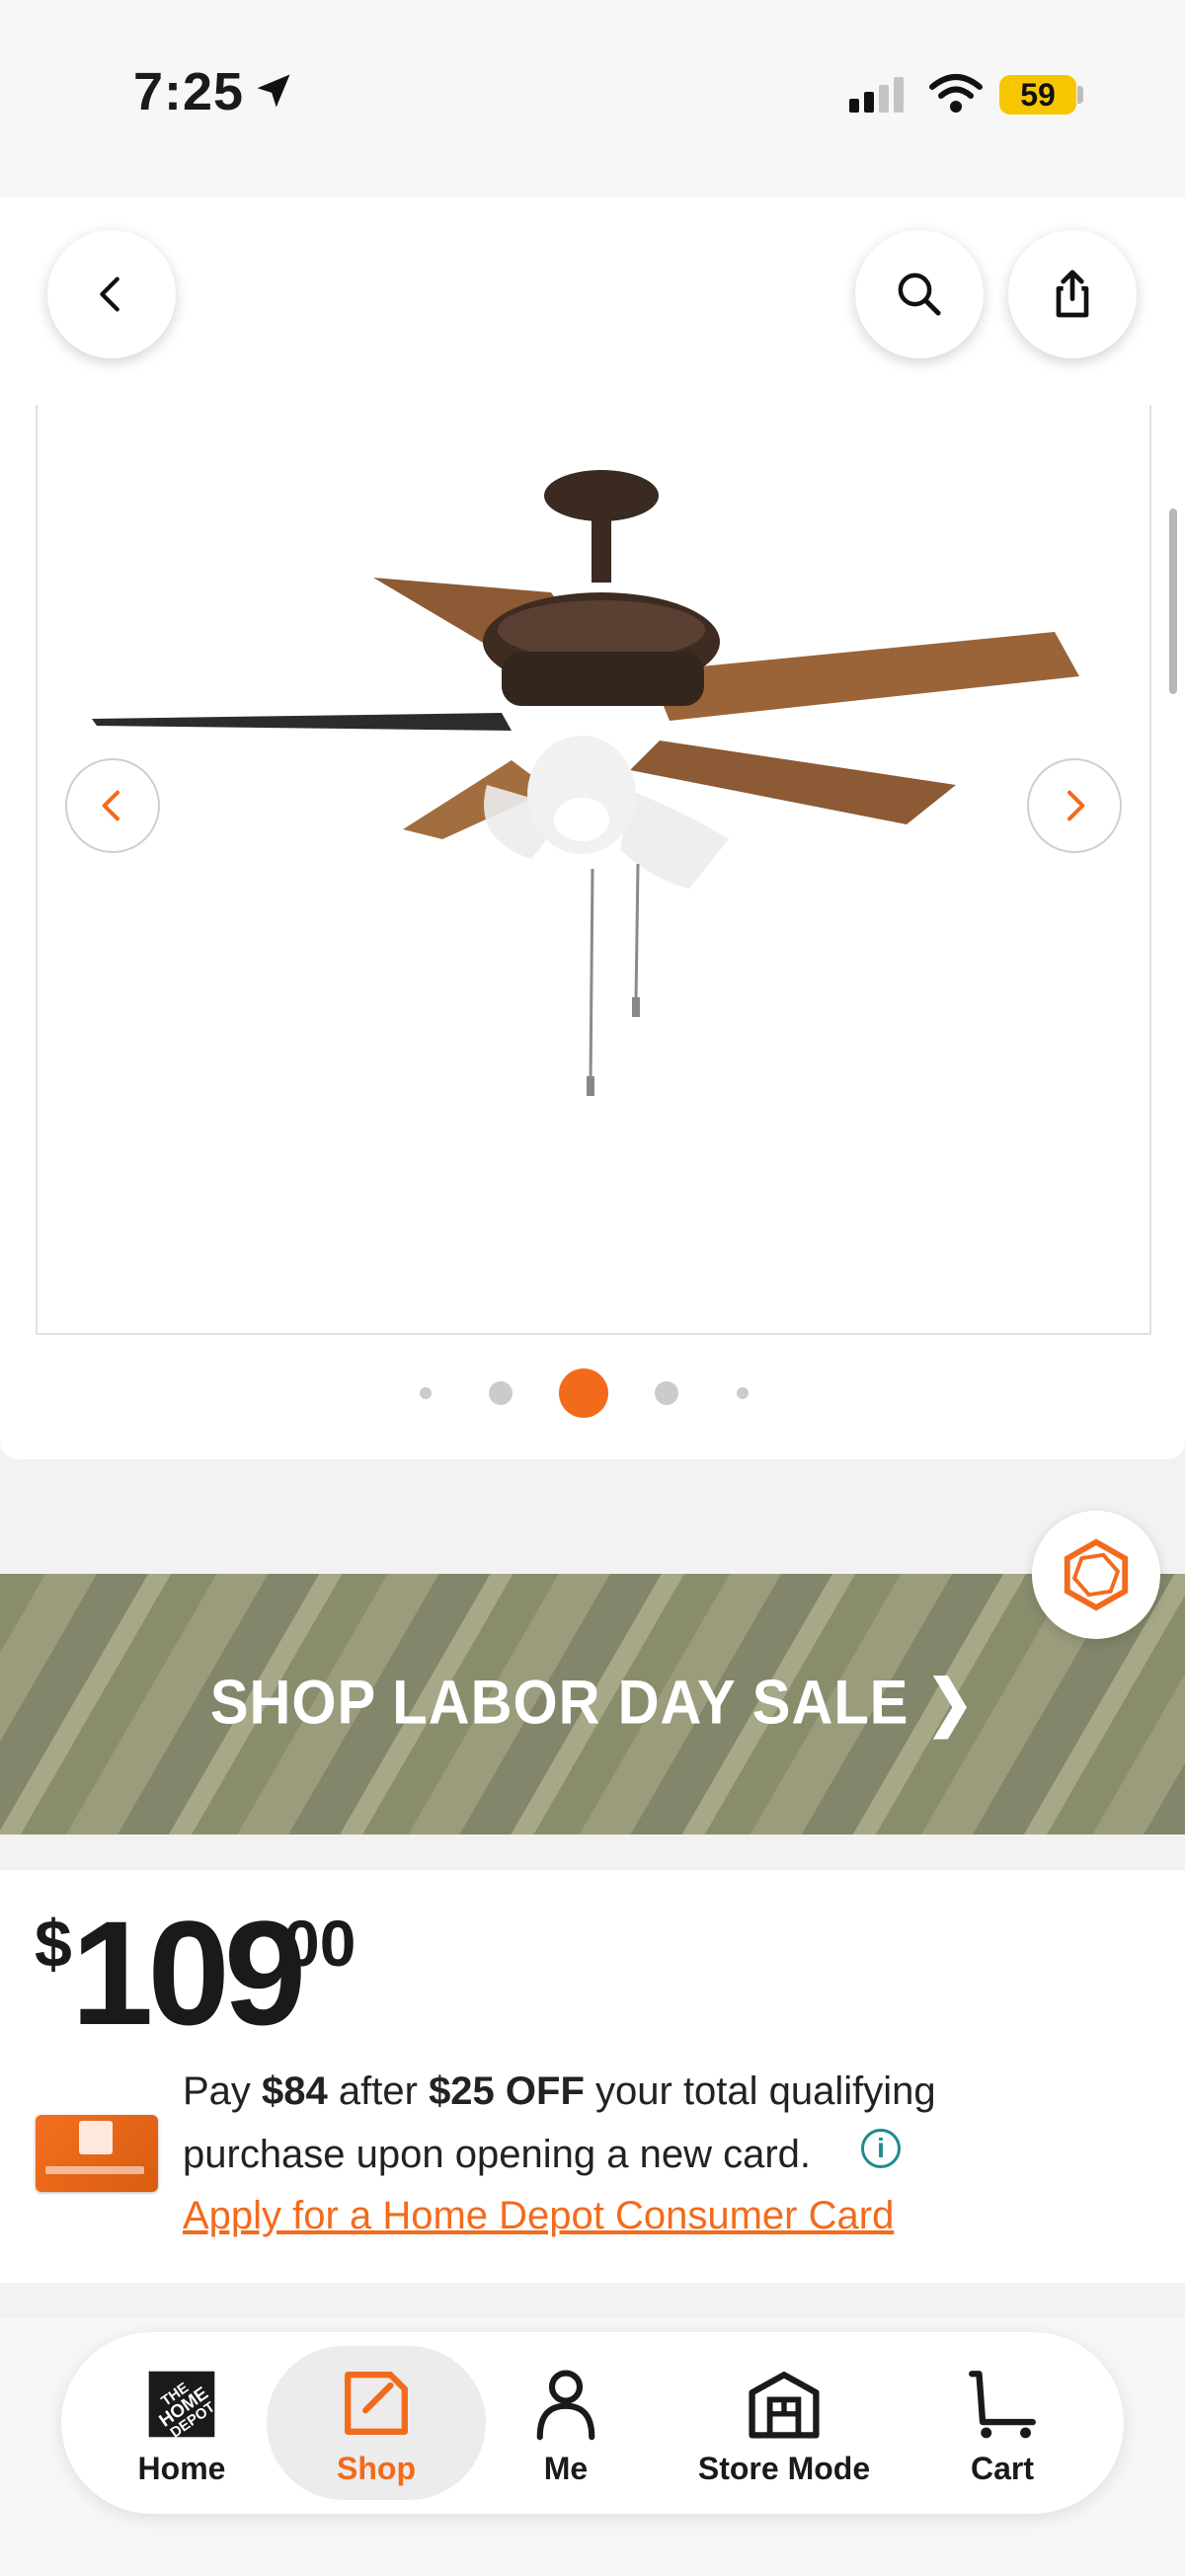 This screenshot has height=2576, width=1185. I want to click on financing-line-2: purchase upon opening a new card., so click(498, 2154).